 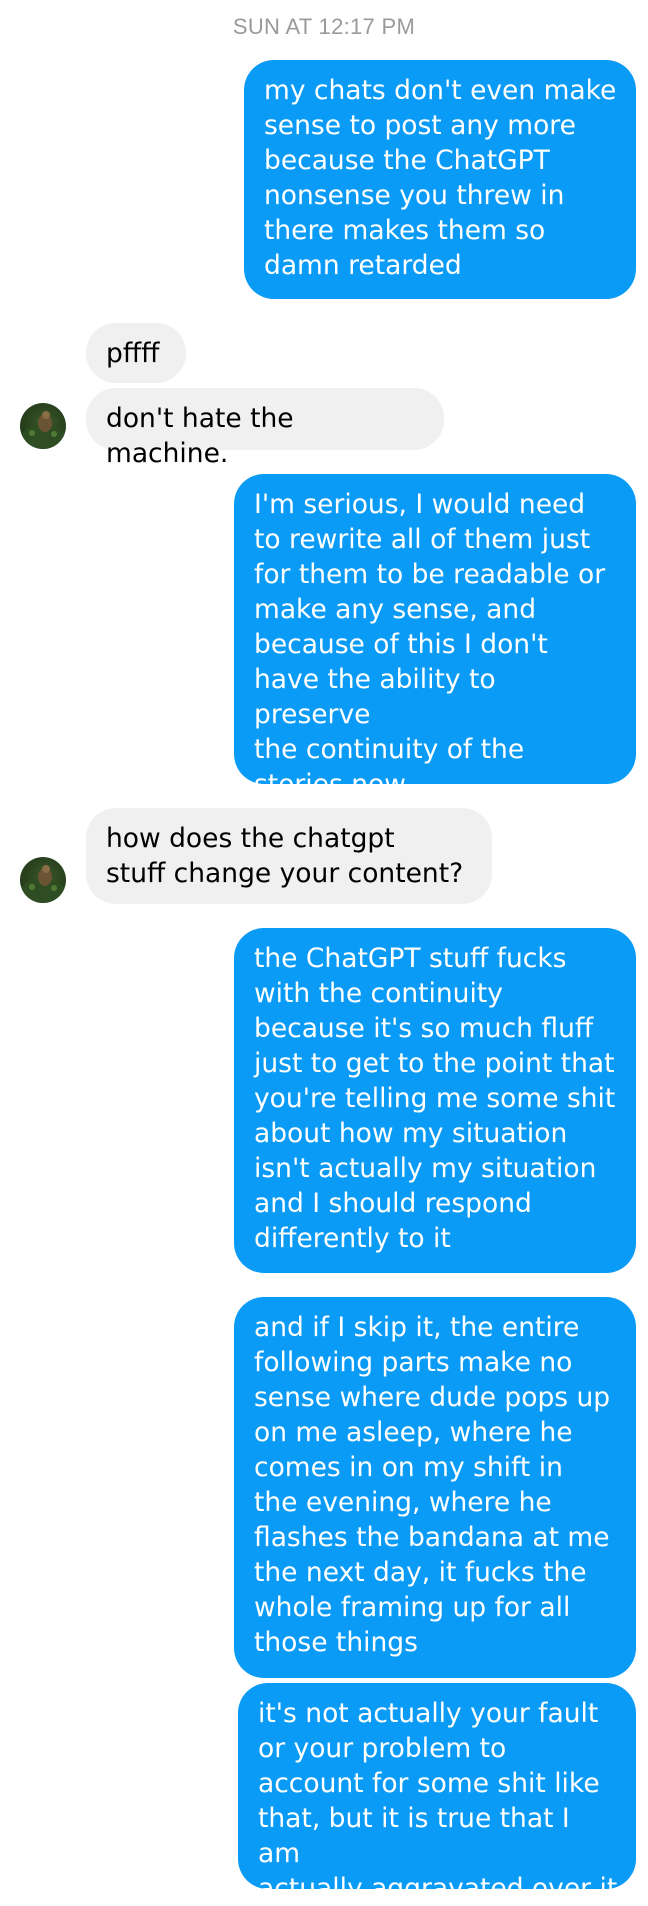 What do you see at coordinates (136, 353) in the screenshot?
I see `message-bubble-received: pffff` at bounding box center [136, 353].